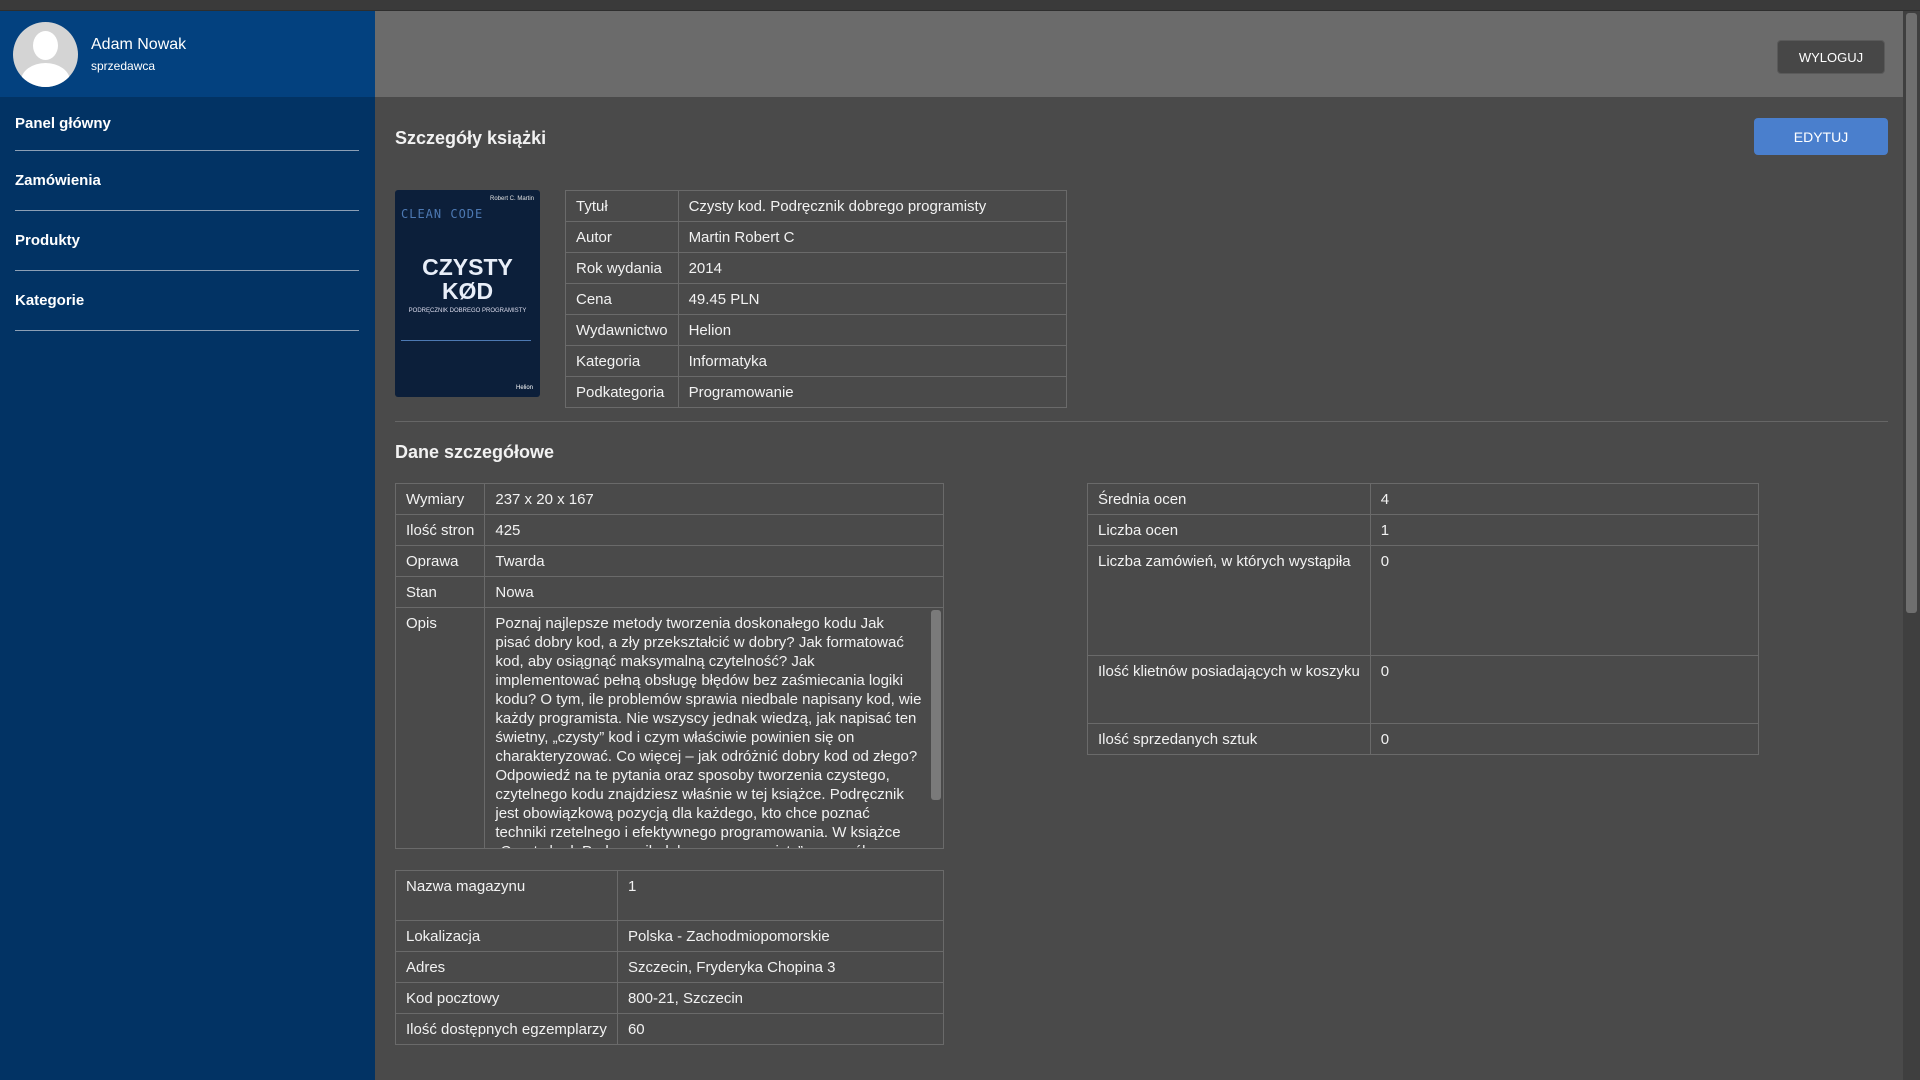  What do you see at coordinates (442, 214) in the screenshot?
I see `cover-bg-text: CLEAN CODE` at bounding box center [442, 214].